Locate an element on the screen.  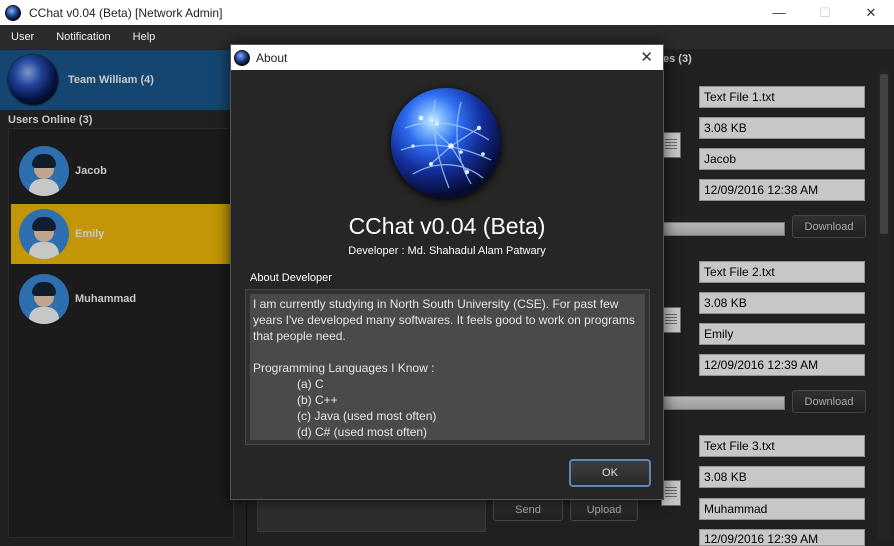
about-developer-label: About Developer is located at coordinates (291, 278).